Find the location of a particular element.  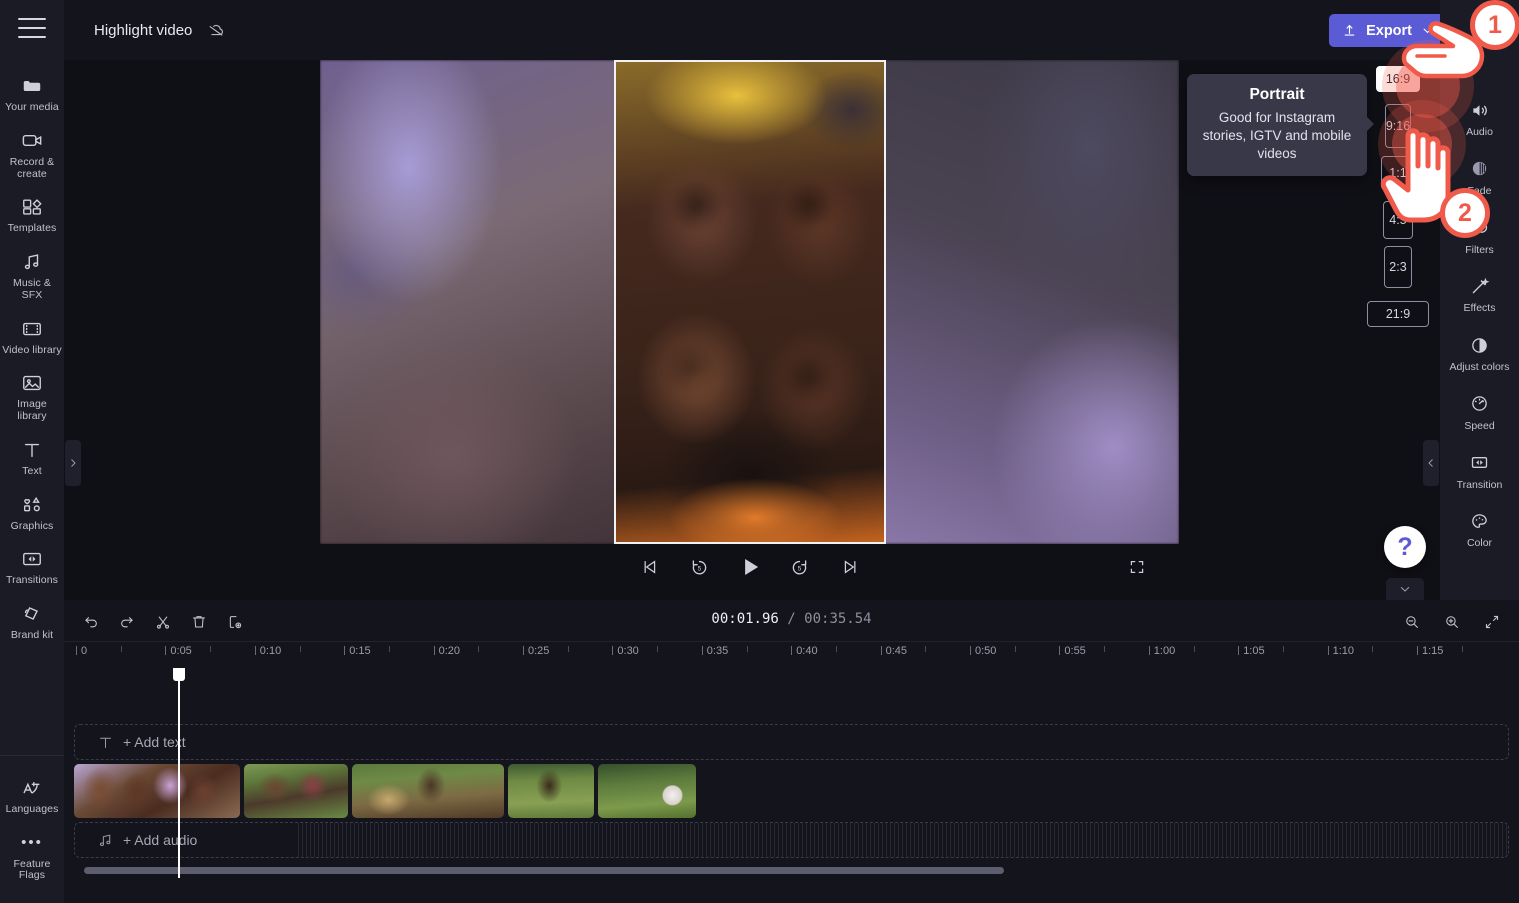

crop-aspect-ratio-button is located at coordinates (1480, 21).